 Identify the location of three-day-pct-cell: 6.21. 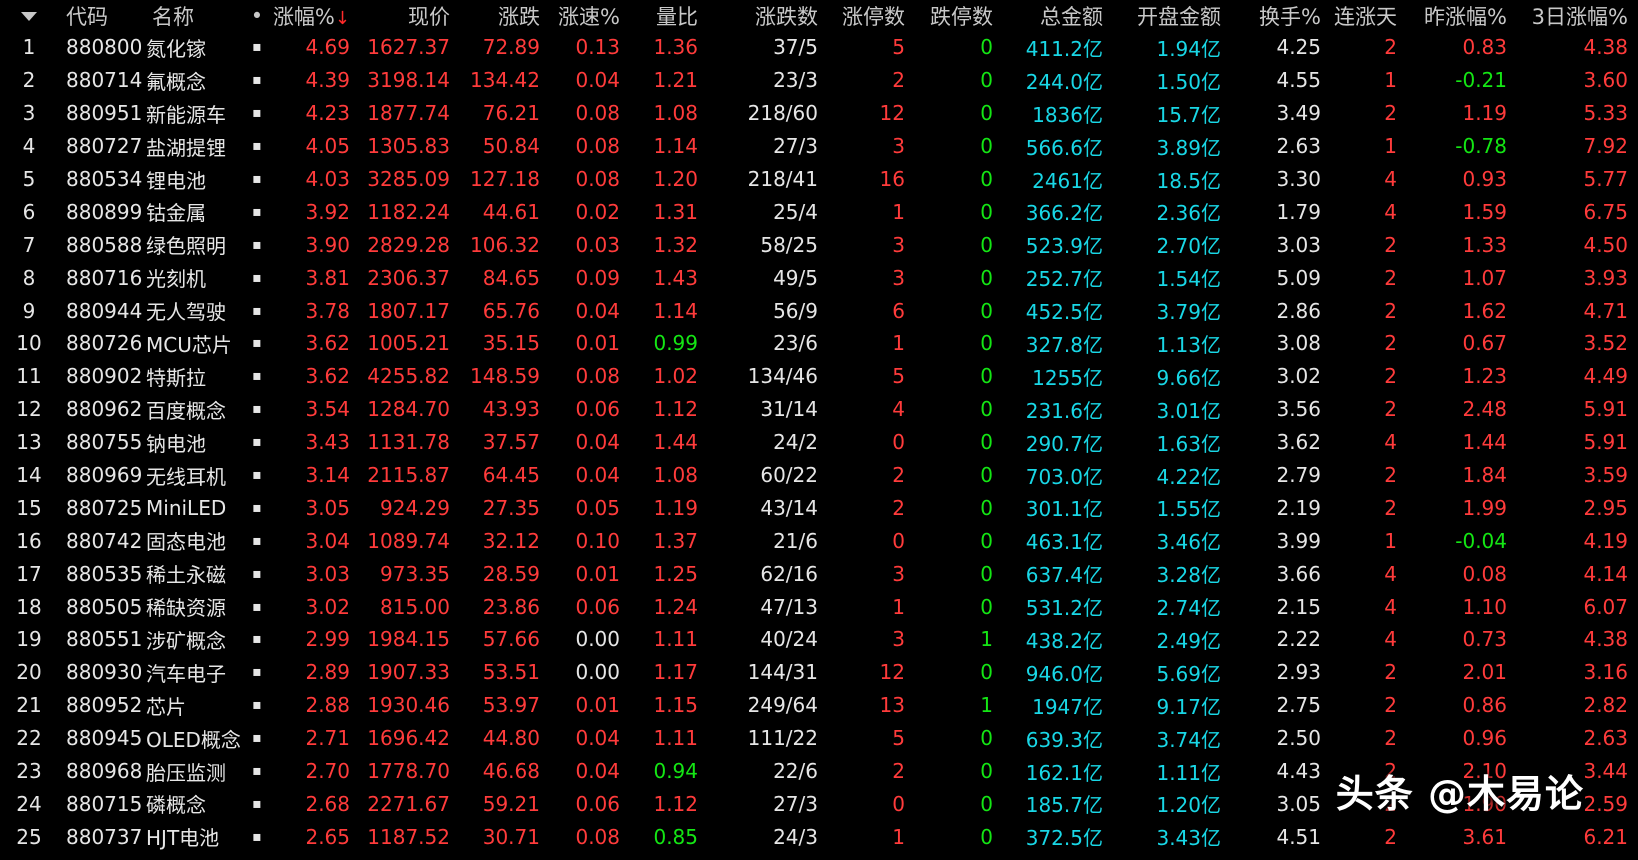
(1605, 836).